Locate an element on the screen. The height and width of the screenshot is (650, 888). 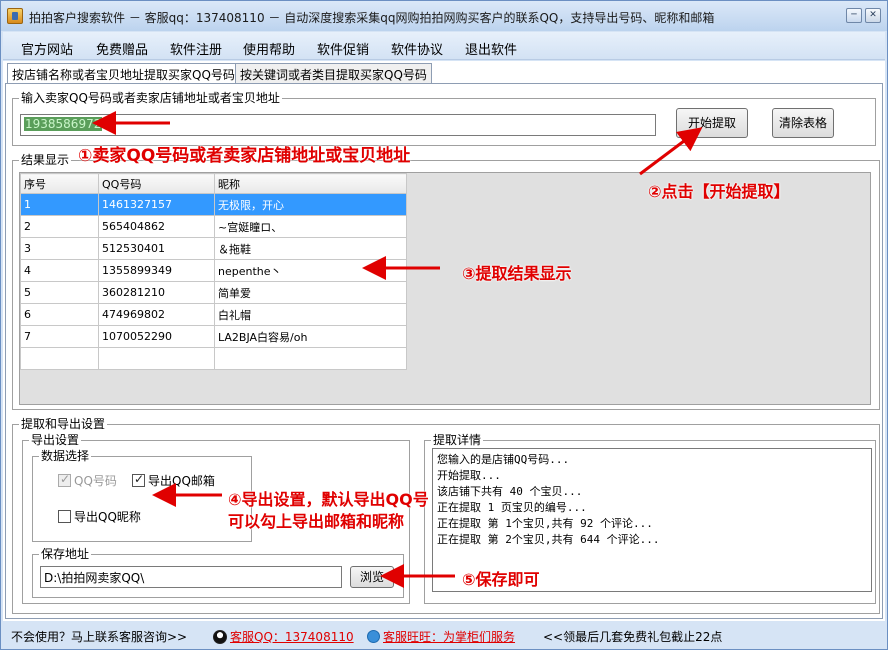
table-row: 6 474969802 白礼帽 is located at coordinates (213, 314).